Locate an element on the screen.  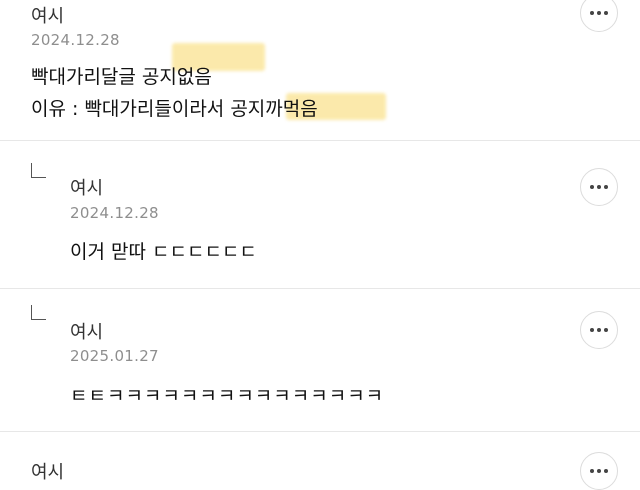
comment-date: 2025.01.27 is located at coordinates (114, 356).